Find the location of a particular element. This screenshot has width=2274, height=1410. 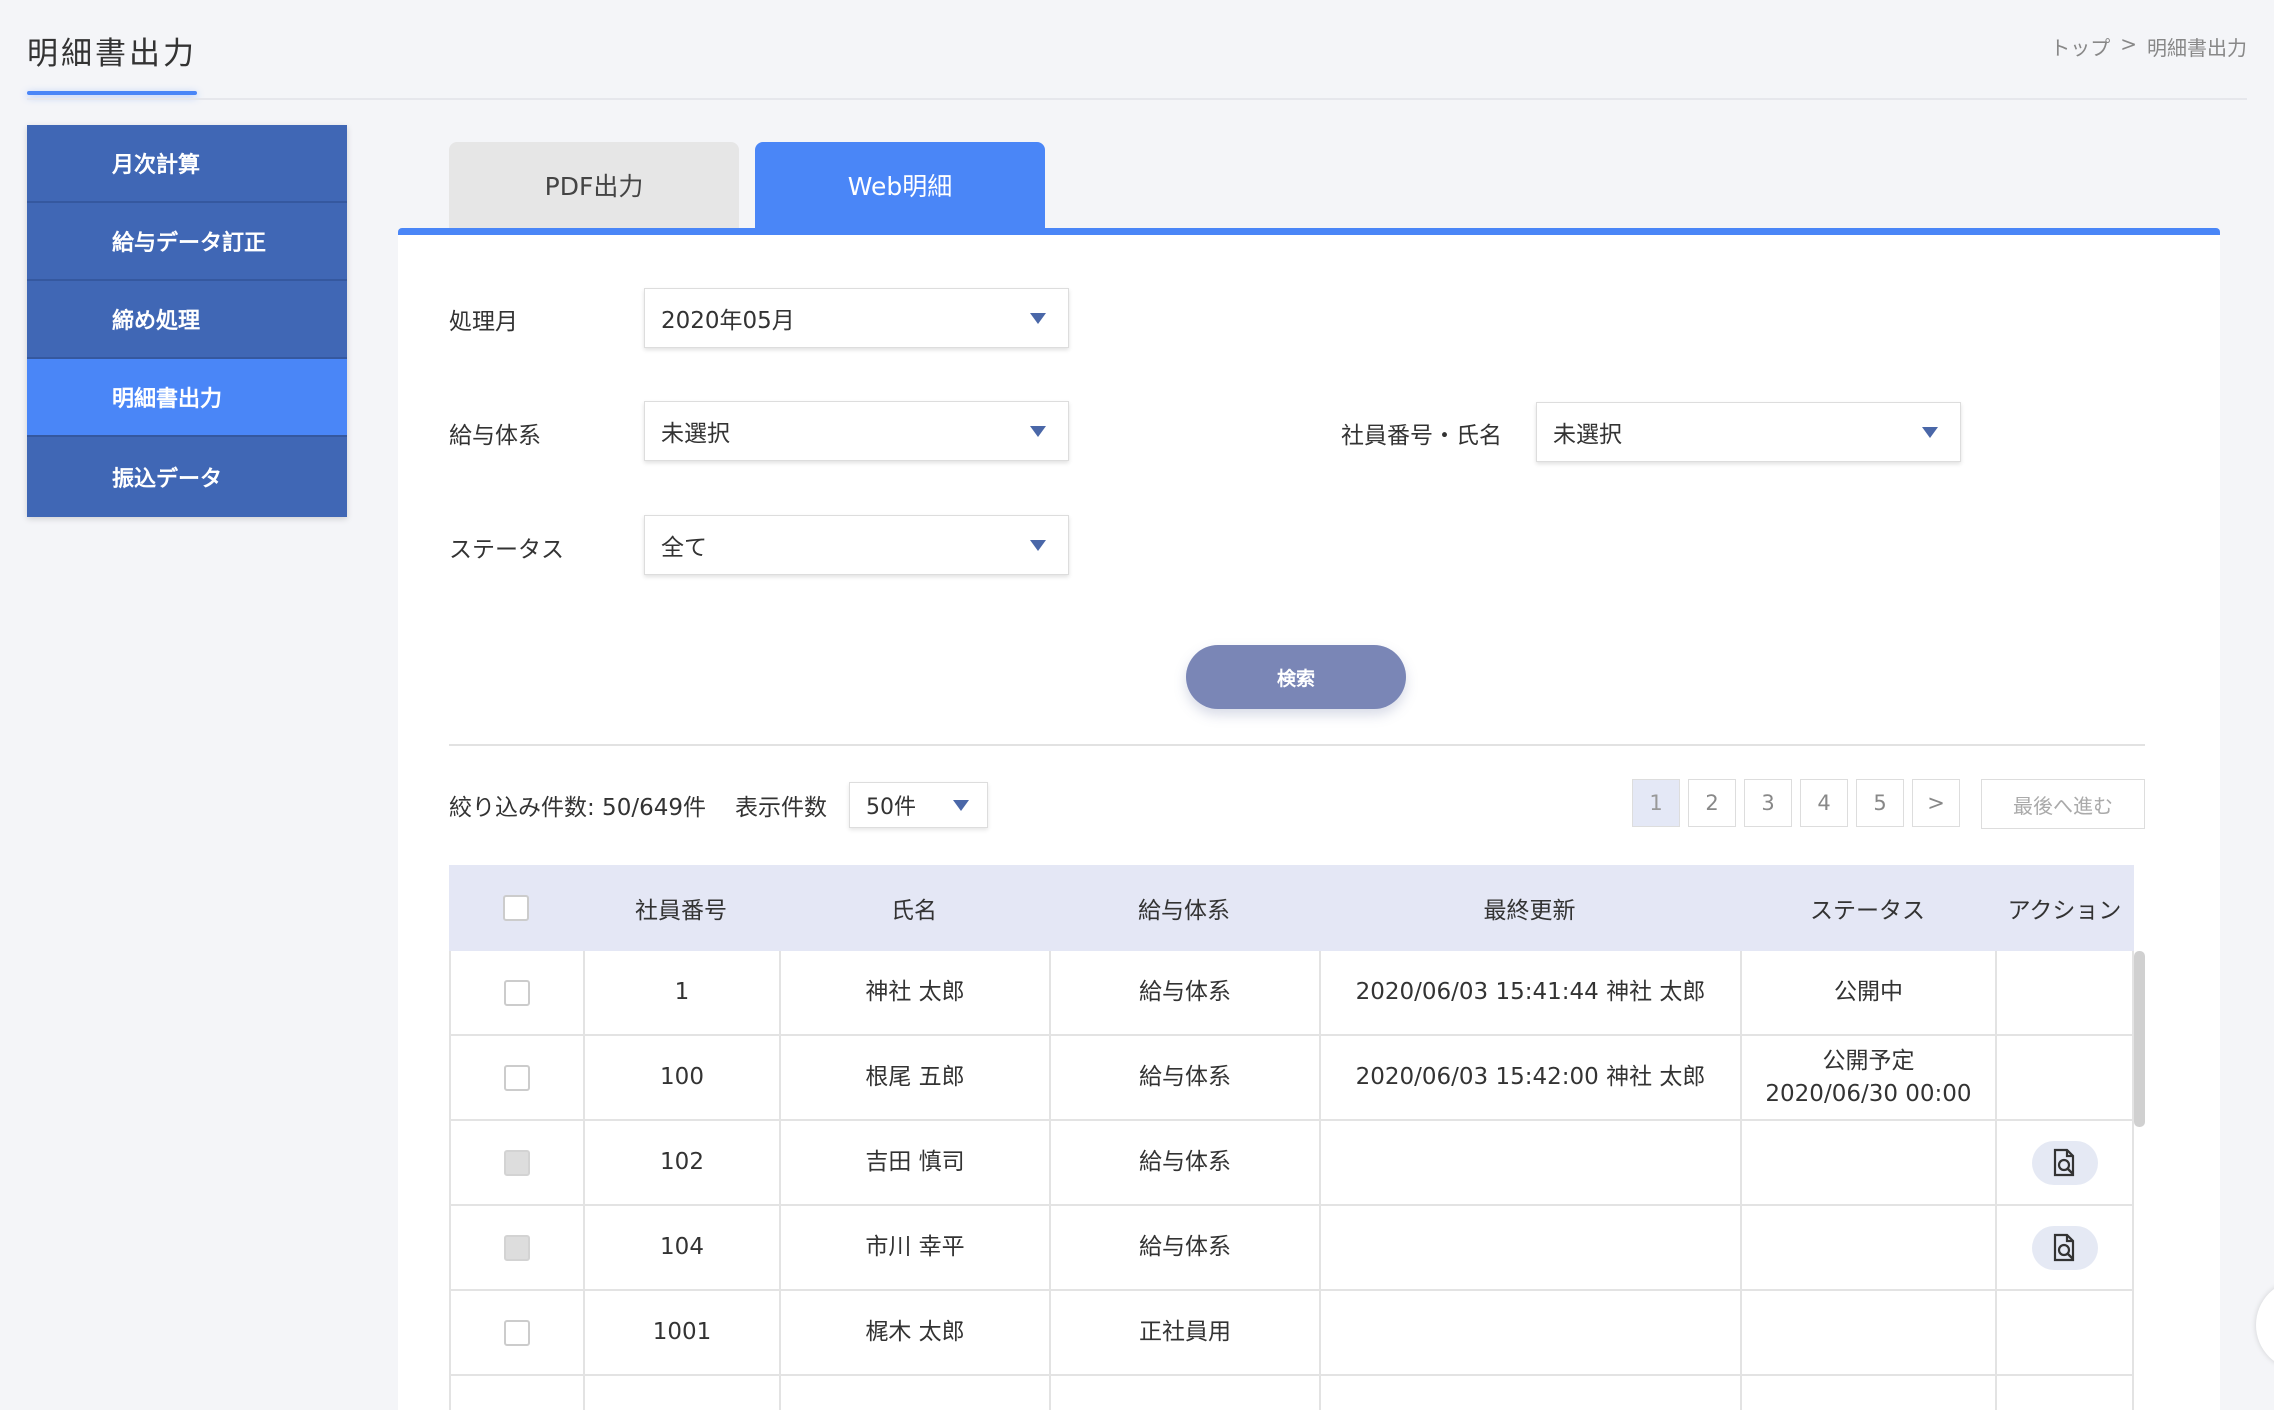

month-select: 2020年05月 is located at coordinates (856, 318).